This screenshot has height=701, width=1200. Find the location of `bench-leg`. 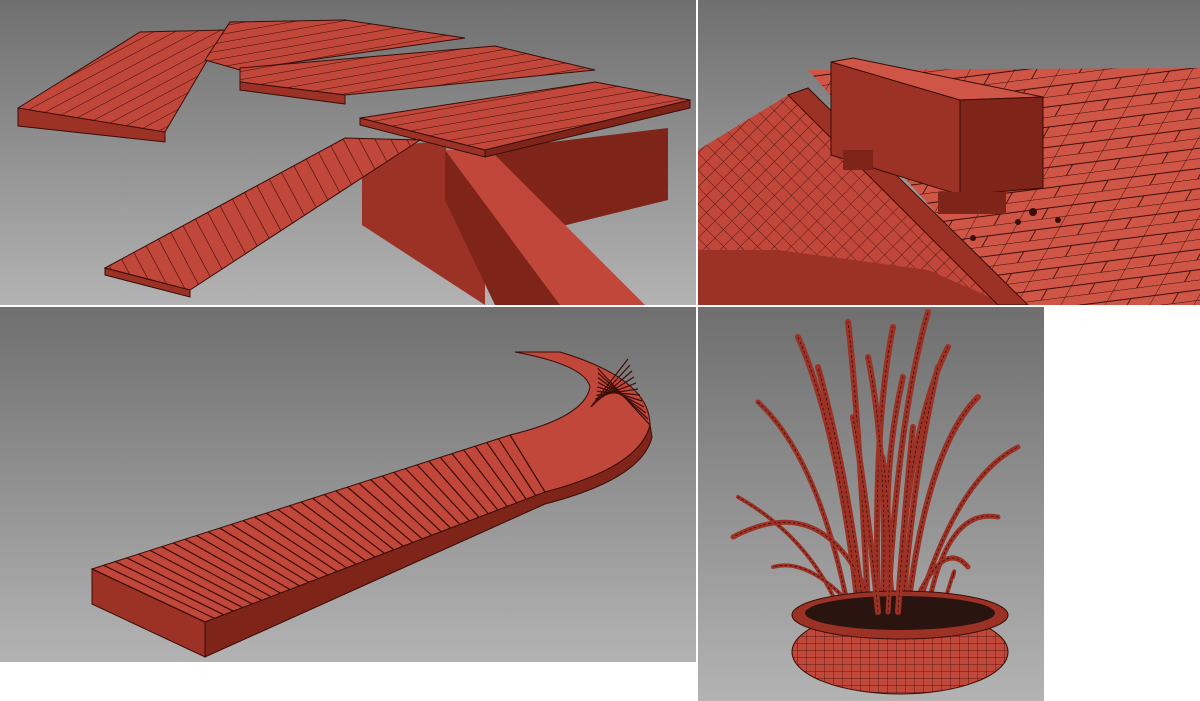

bench-leg is located at coordinates (972, 203).